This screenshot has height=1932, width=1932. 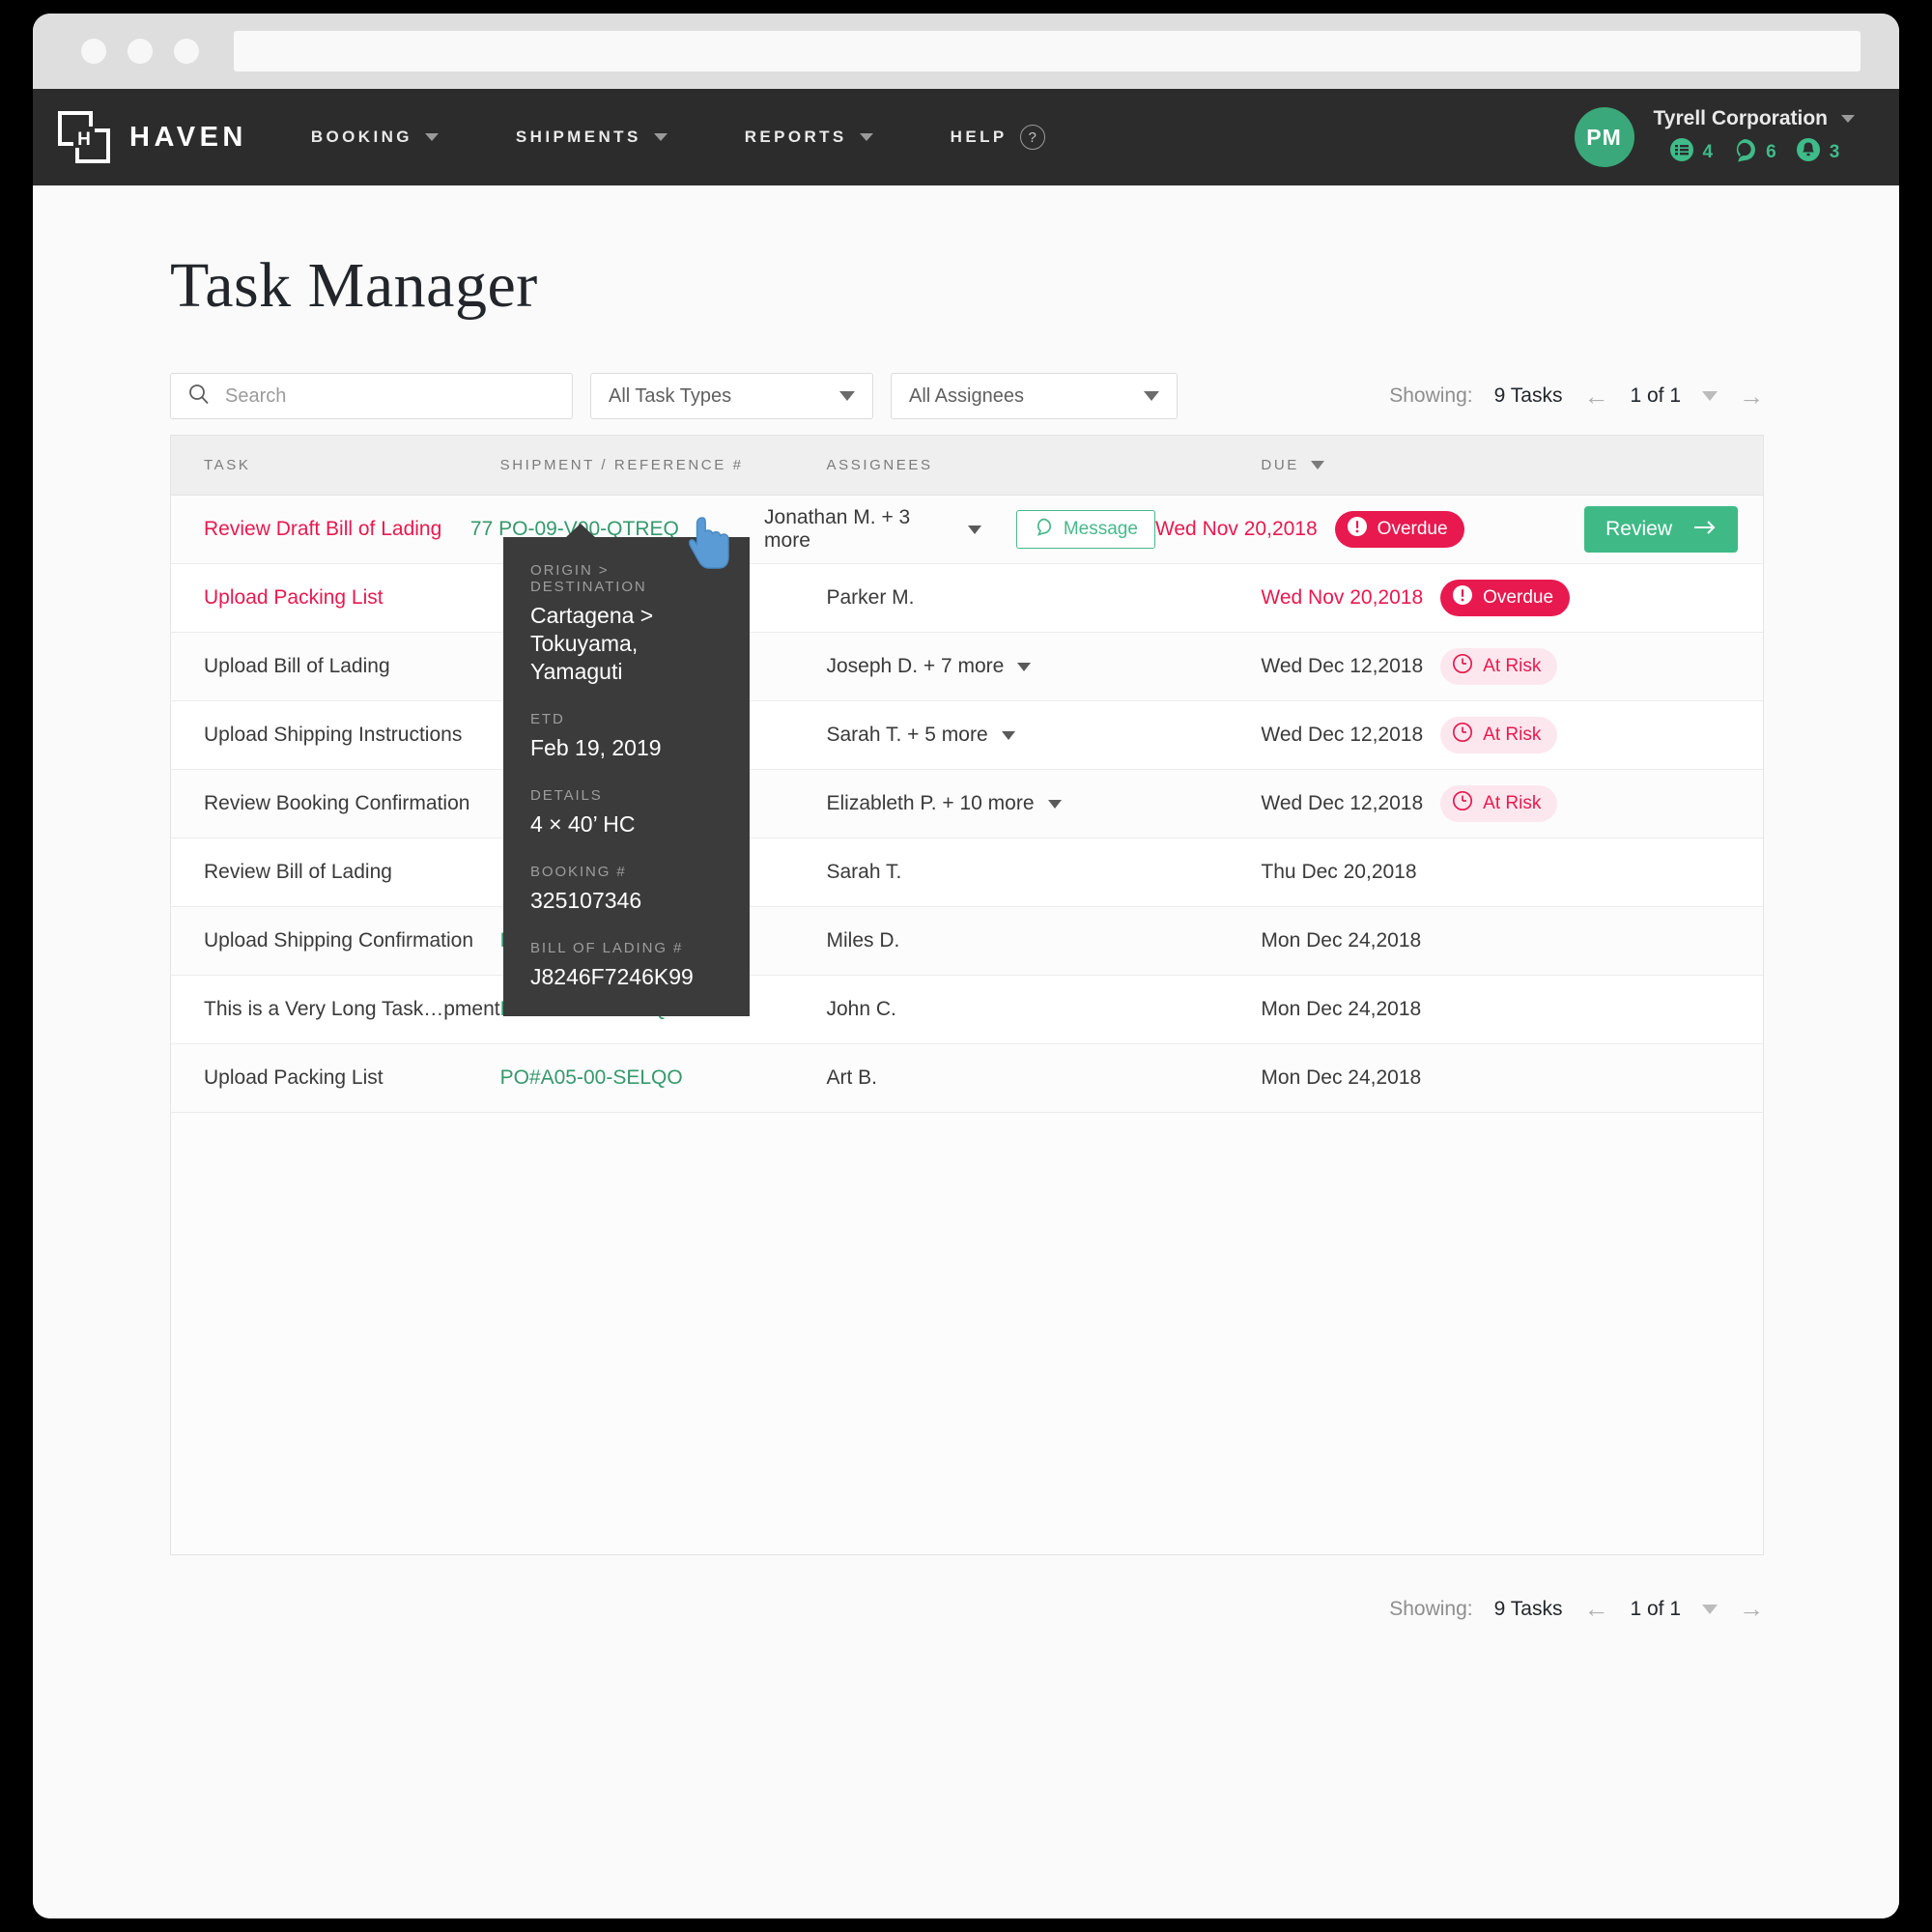 I want to click on task-name: Upload Shipping Instructions, so click(x=335, y=735).